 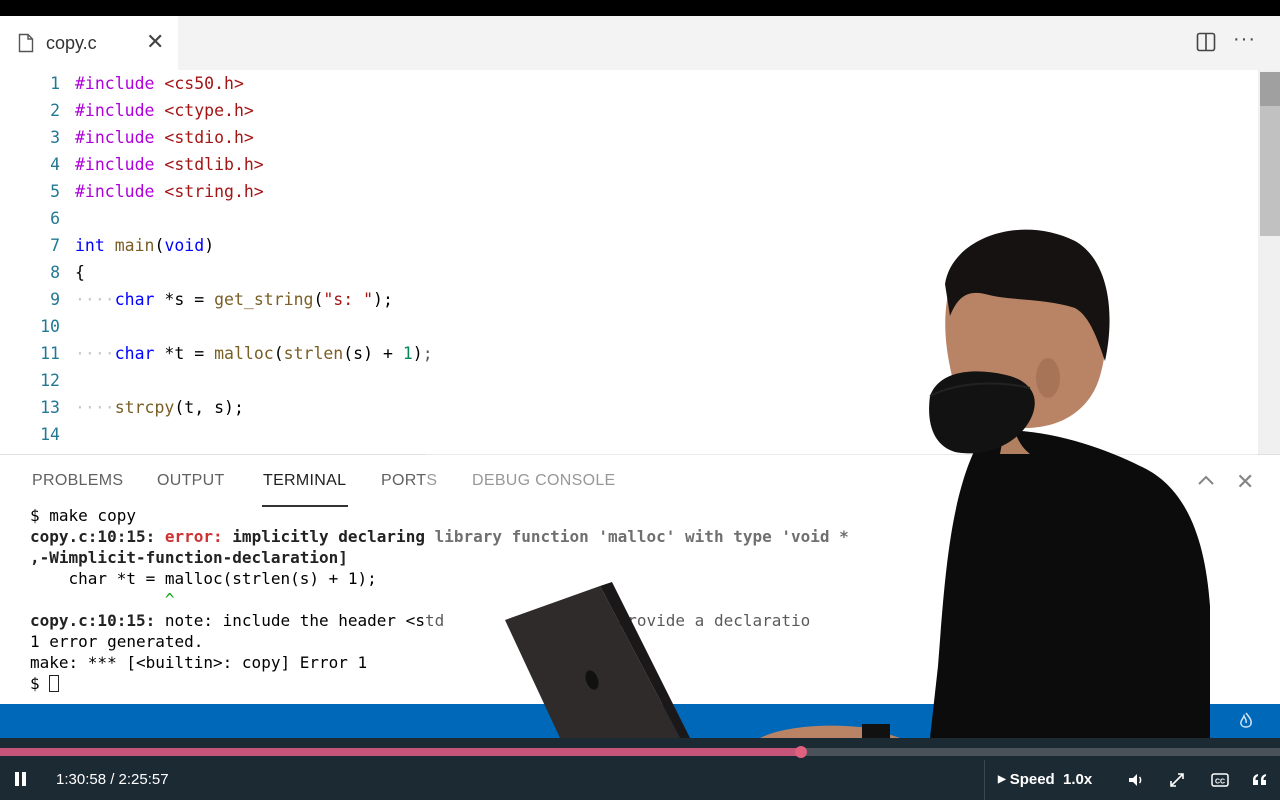 What do you see at coordinates (83, 515) in the screenshot?
I see `terminal-text: $ make copy` at bounding box center [83, 515].